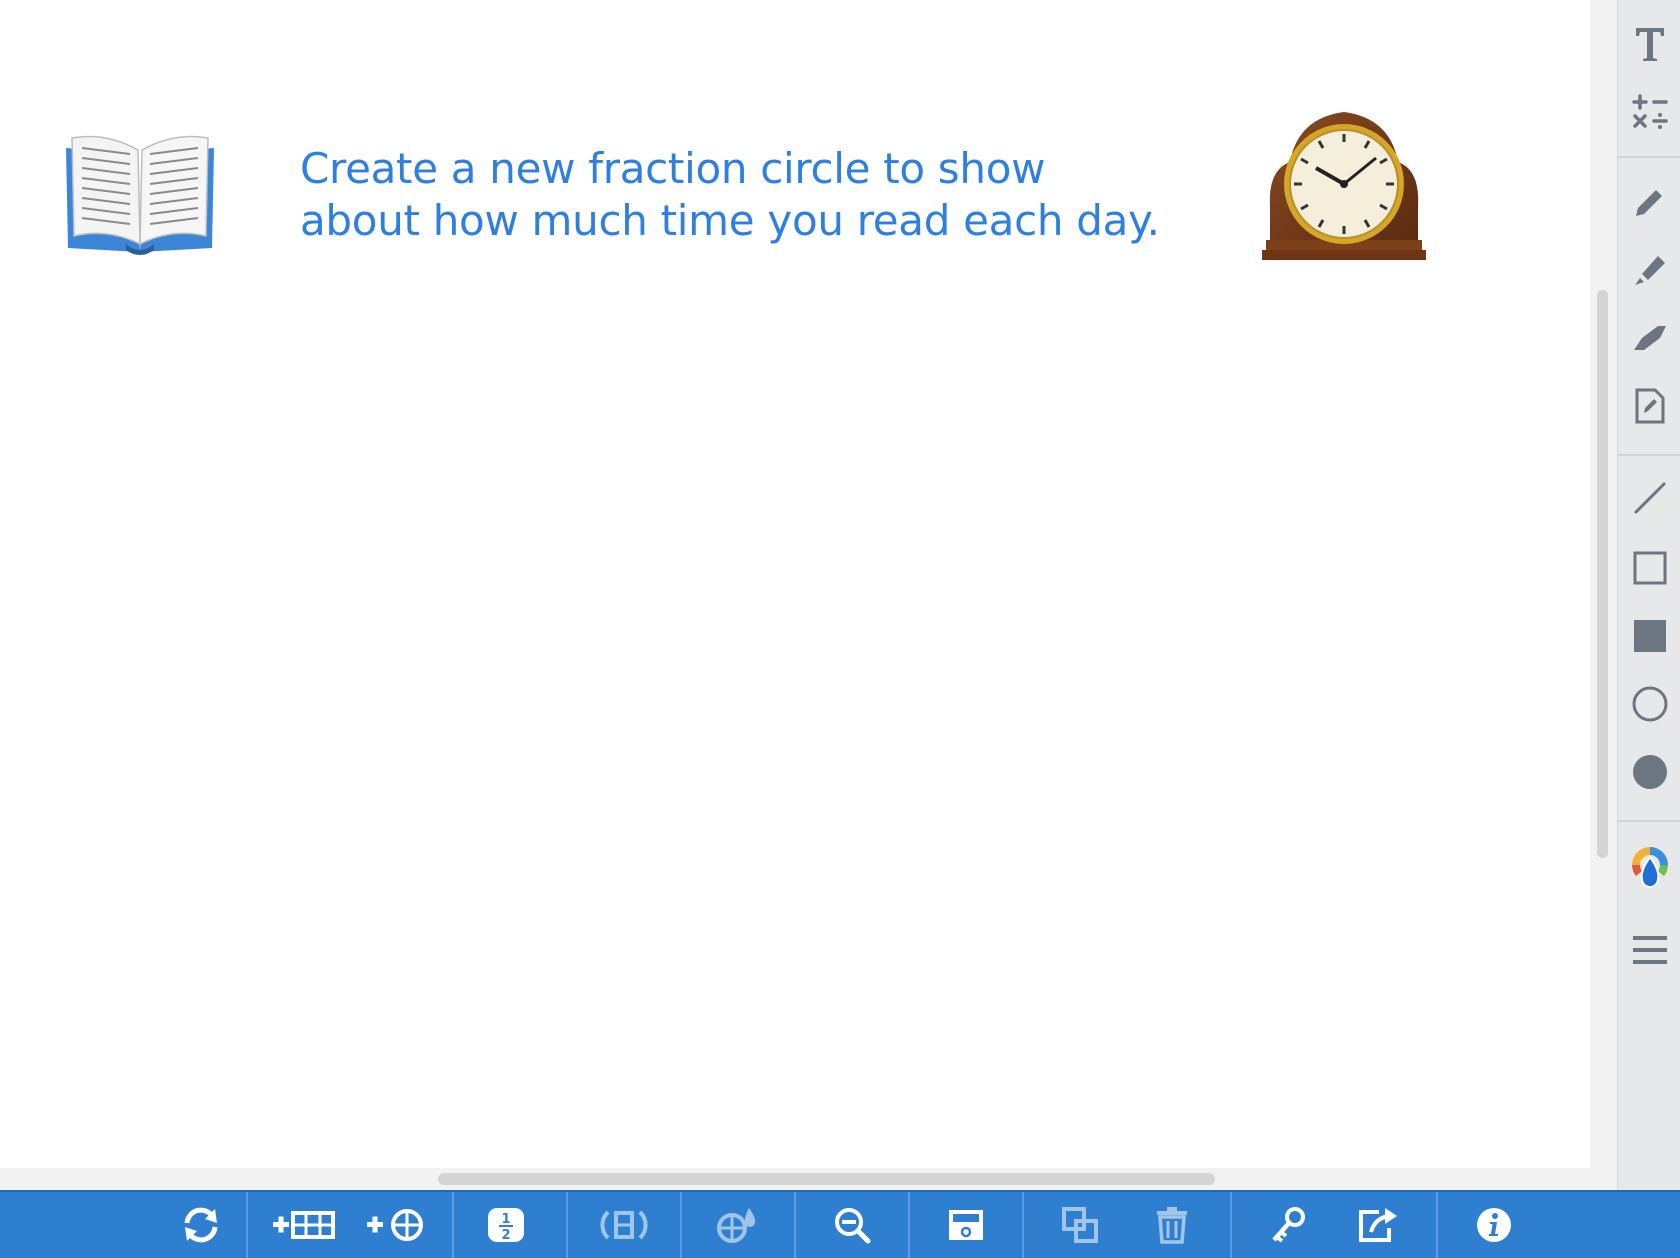 This screenshot has height=1258, width=1680. What do you see at coordinates (140, 198) in the screenshot?
I see `open-book-icon` at bounding box center [140, 198].